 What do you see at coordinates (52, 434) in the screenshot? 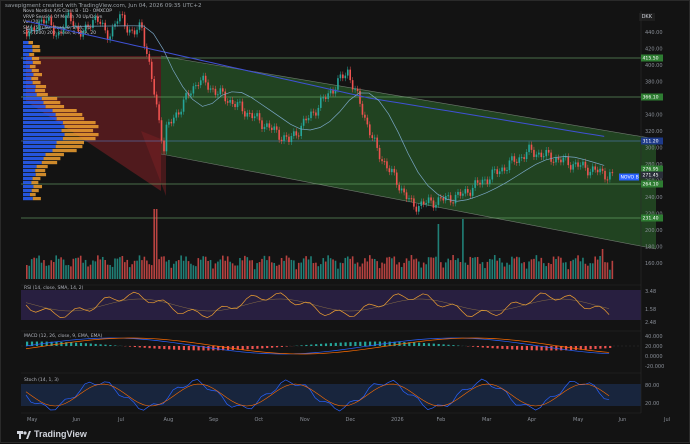
I see `tradingview-logo: TradingView` at bounding box center [52, 434].